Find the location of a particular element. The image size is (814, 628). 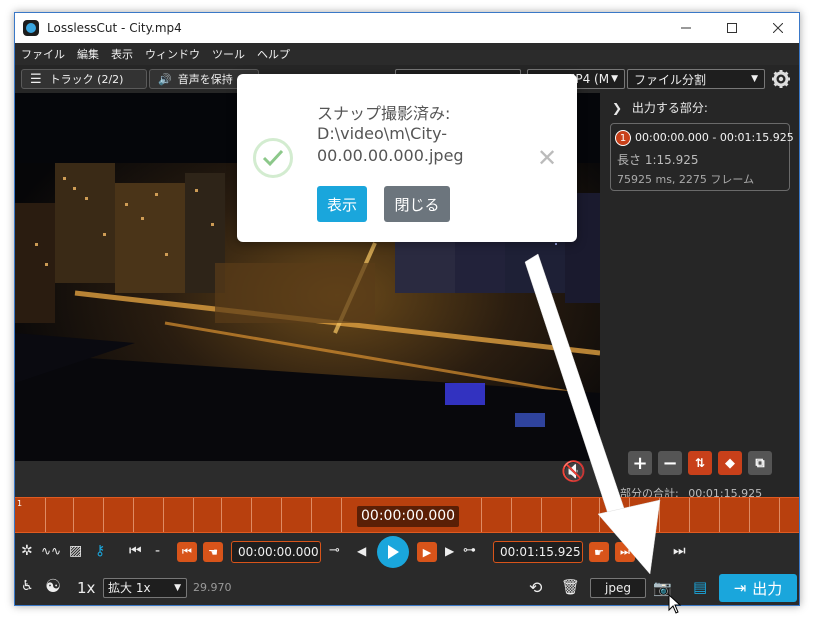

annotation-arrow is located at coordinates (592, 414).